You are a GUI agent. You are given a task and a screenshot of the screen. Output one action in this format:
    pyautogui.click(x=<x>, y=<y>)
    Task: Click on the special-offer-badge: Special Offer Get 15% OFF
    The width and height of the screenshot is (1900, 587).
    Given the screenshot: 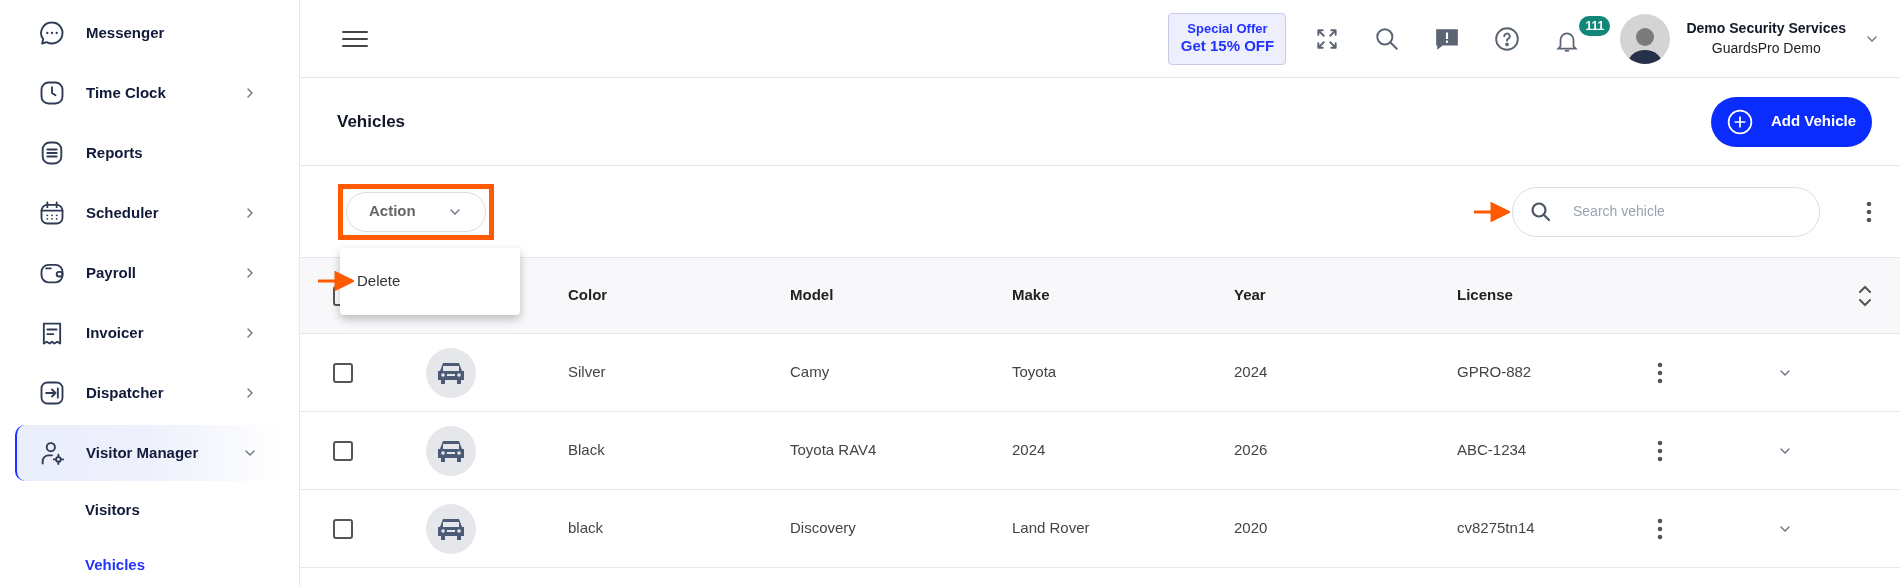 What is the action you would take?
    pyautogui.click(x=1227, y=38)
    